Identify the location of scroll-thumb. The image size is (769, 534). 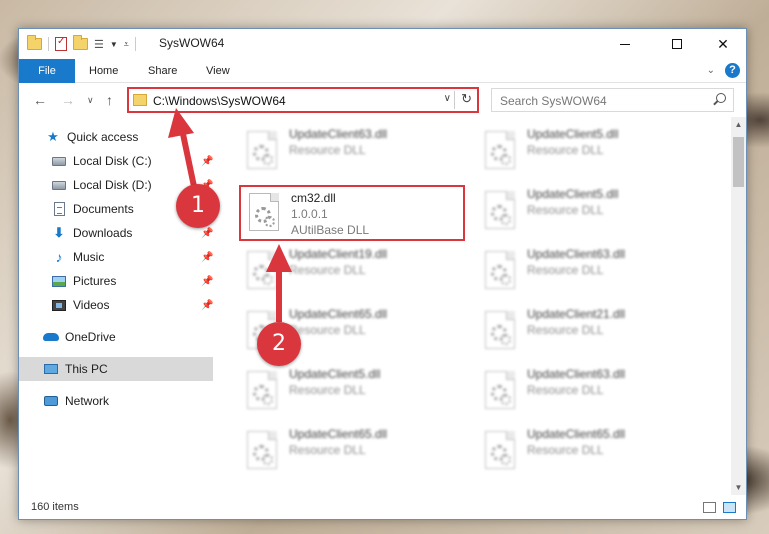
(738, 162).